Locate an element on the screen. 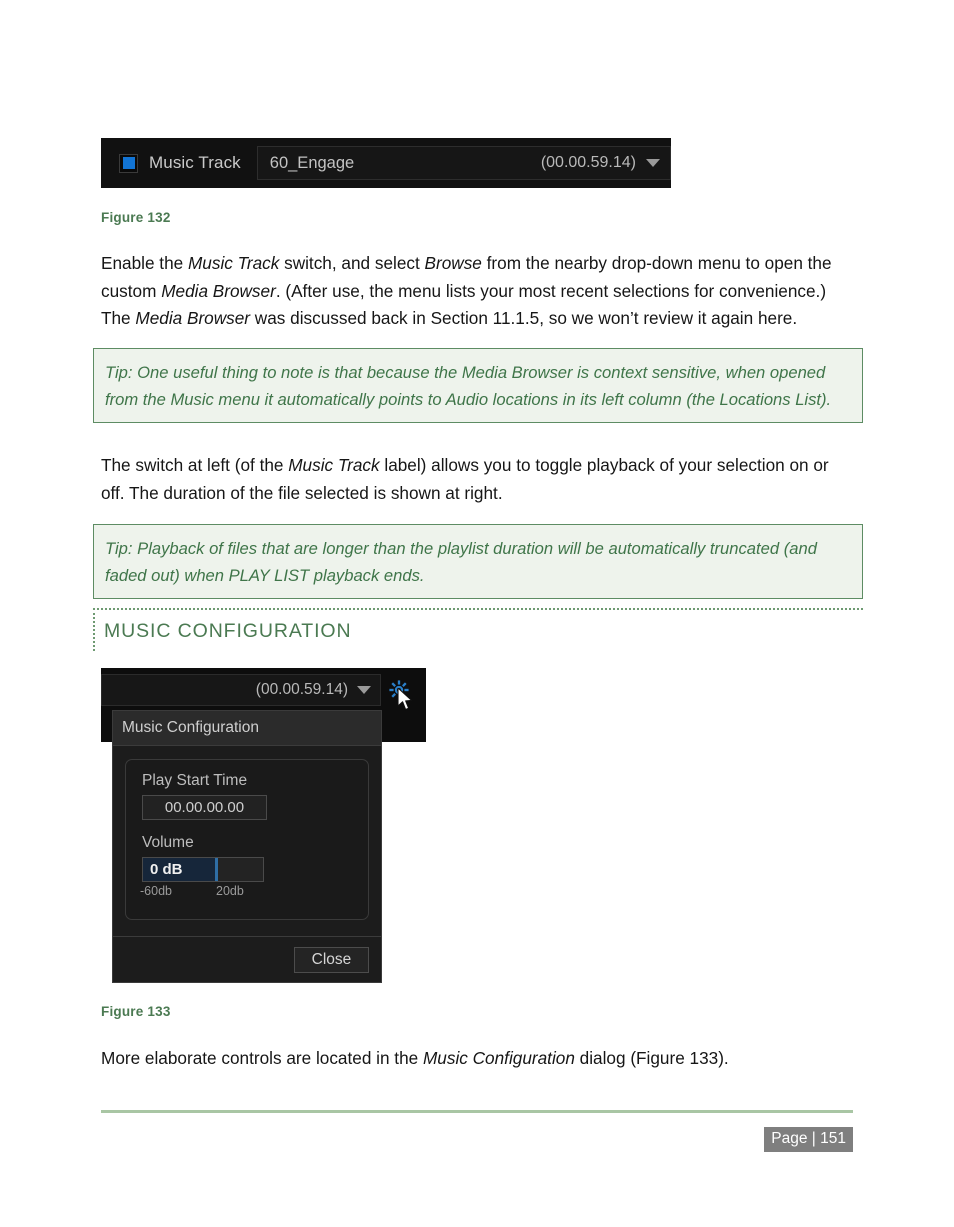 The height and width of the screenshot is (1227, 954). p1-seg1: Enable the is located at coordinates (144, 263).